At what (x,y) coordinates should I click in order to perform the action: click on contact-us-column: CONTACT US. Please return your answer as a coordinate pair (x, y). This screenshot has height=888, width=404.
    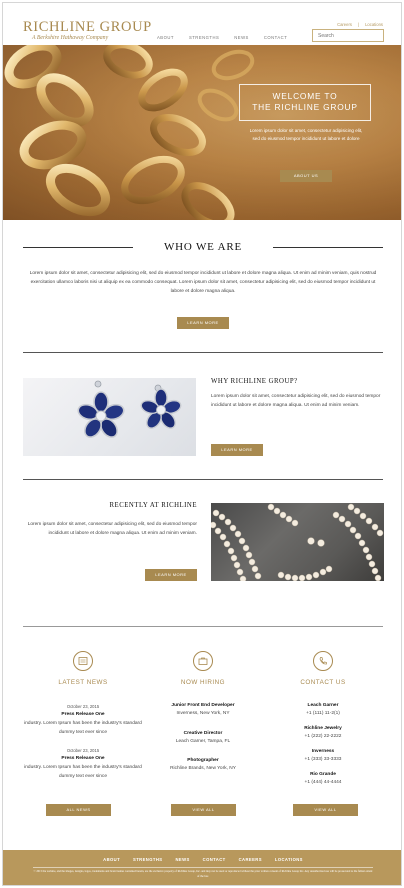
    Looking at the image, I should click on (323, 668).